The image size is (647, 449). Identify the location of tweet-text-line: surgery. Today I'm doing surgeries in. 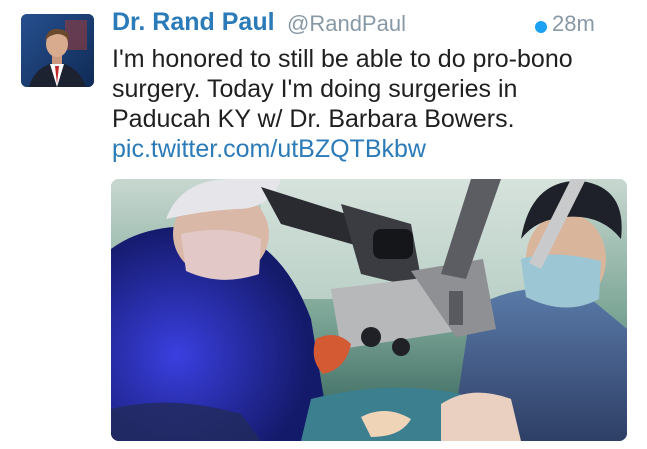
(315, 89).